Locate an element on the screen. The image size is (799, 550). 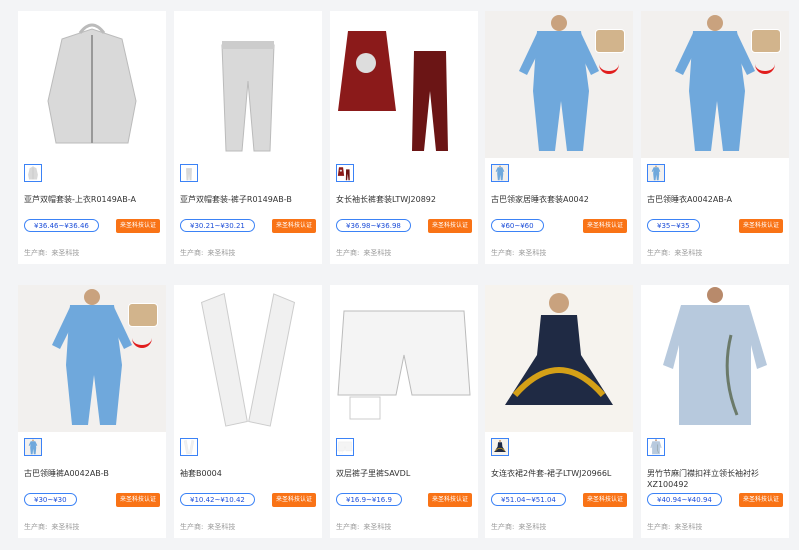
product-name: 袖套B0004 is located at coordinates (249, 473).